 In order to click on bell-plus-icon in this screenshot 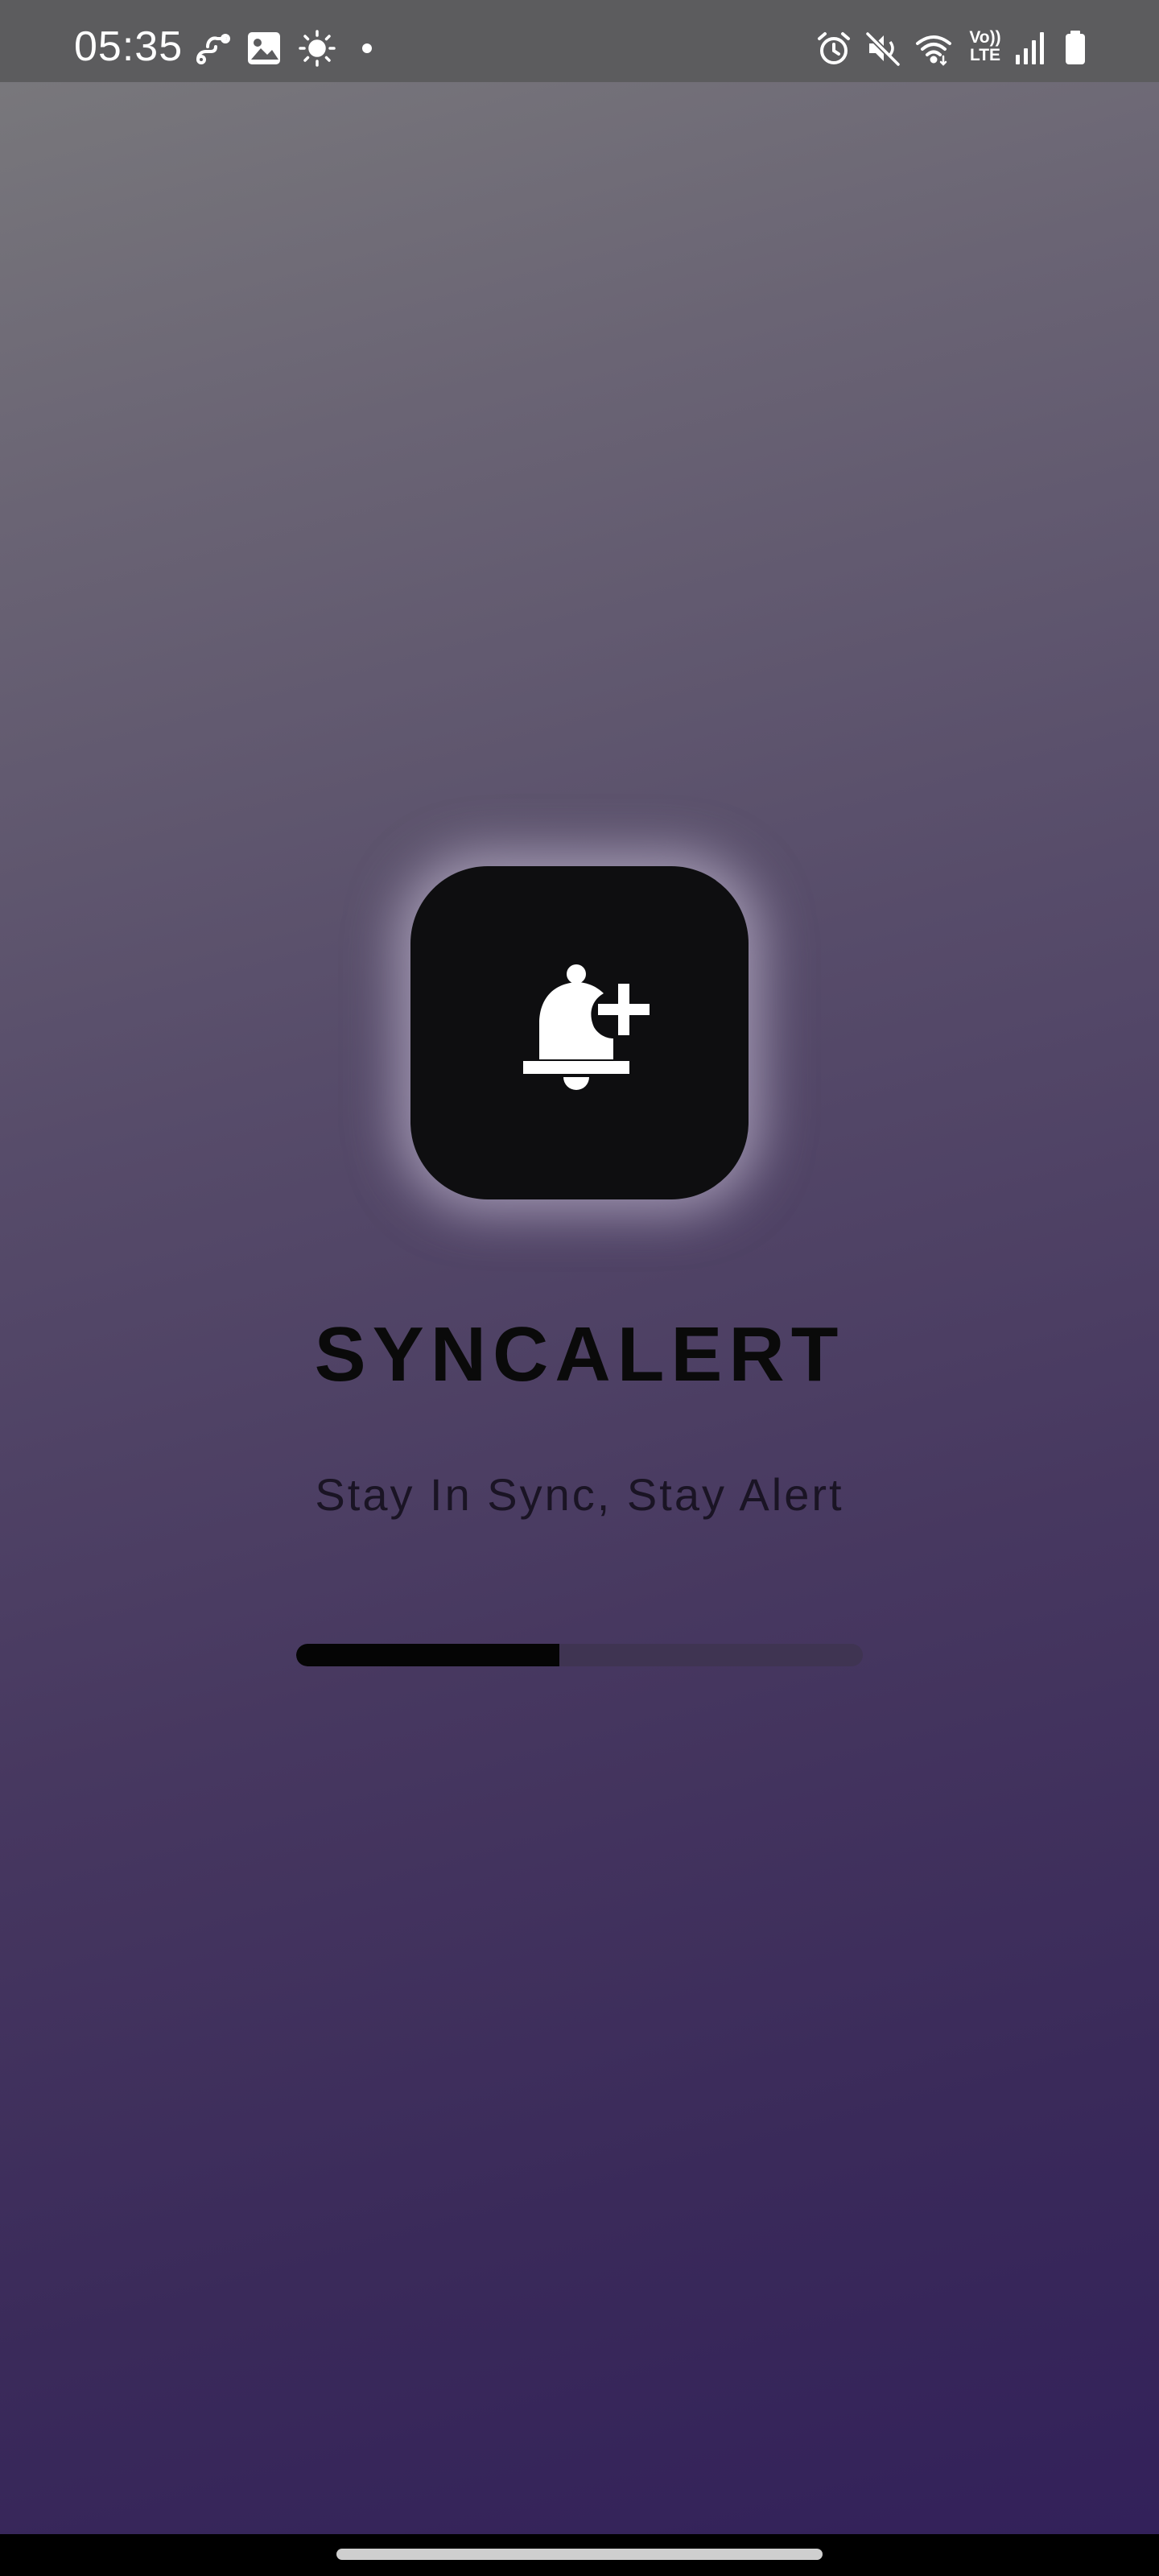, I will do `click(595, 1031)`.